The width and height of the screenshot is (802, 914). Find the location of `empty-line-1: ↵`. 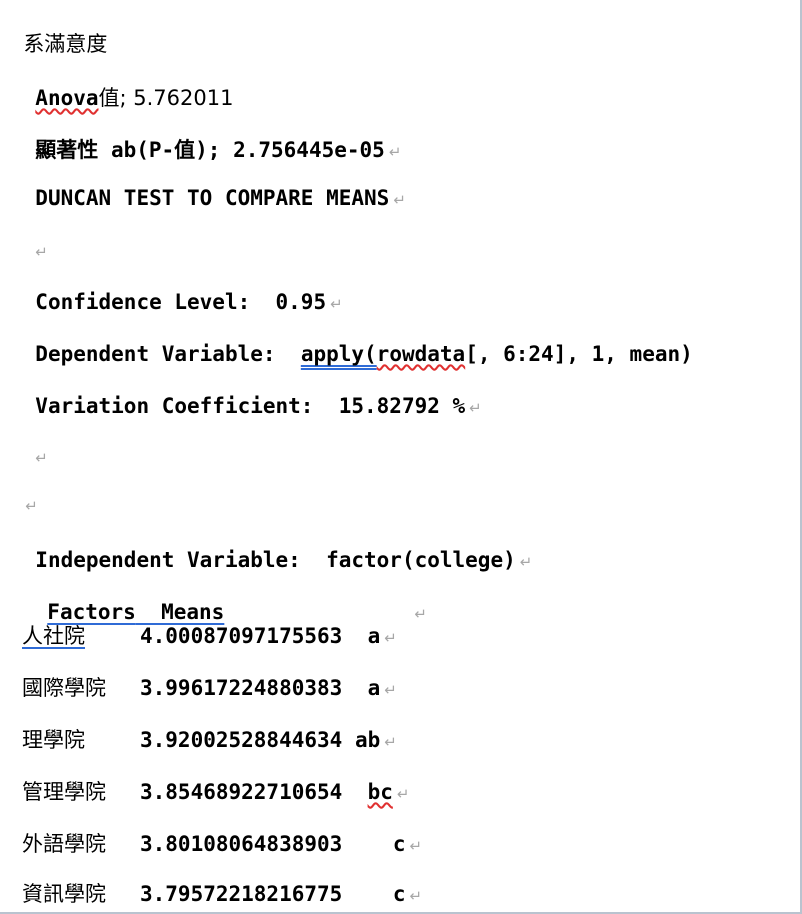

empty-line-1: ↵ is located at coordinates (29, 234).